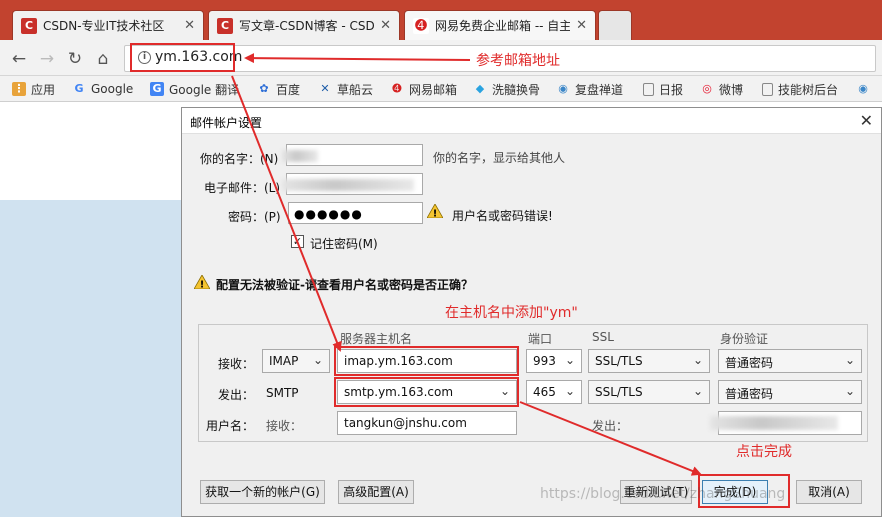 The height and width of the screenshot is (517, 882). Describe the element at coordinates (506, 89) in the screenshot. I see `bookmark-xisui: ◆ 洗髓换骨` at that location.